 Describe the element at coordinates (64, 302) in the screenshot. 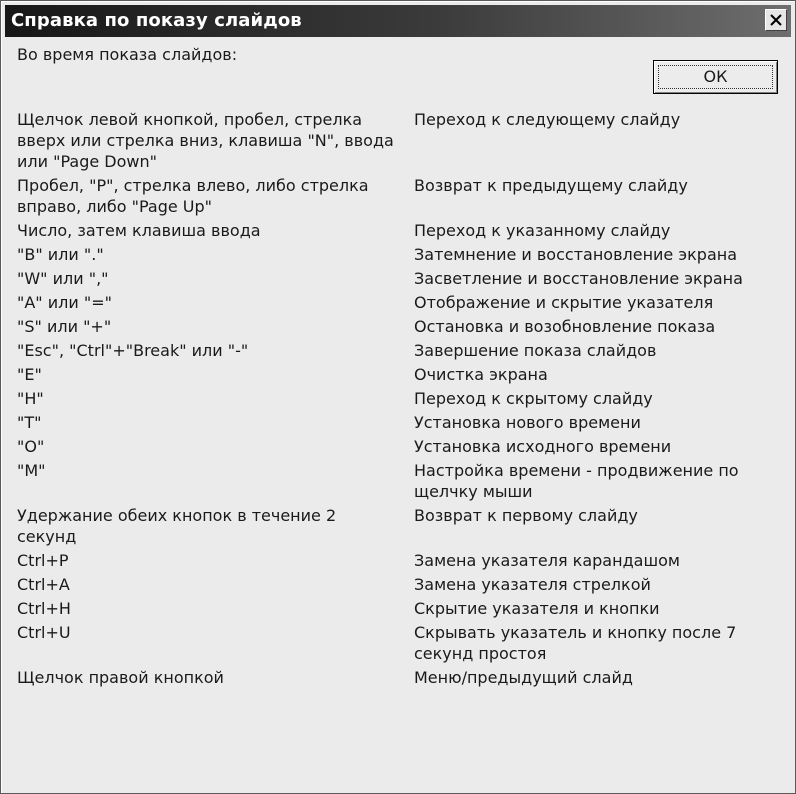

I see `shortcut-key: "A" или "="` at that location.